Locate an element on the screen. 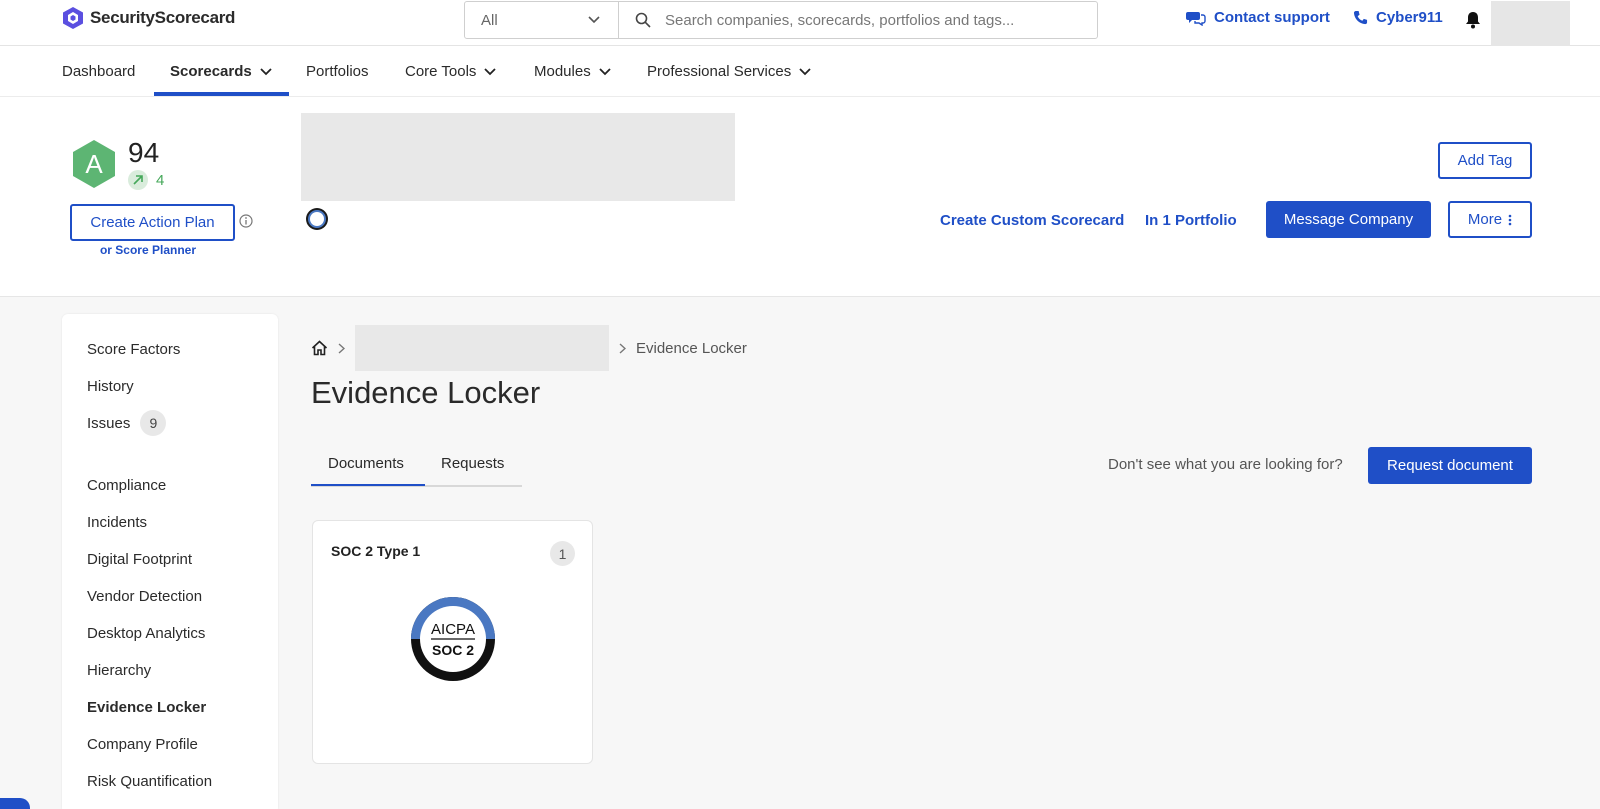  sidebar-item-incidents: Incidents is located at coordinates (117, 522).